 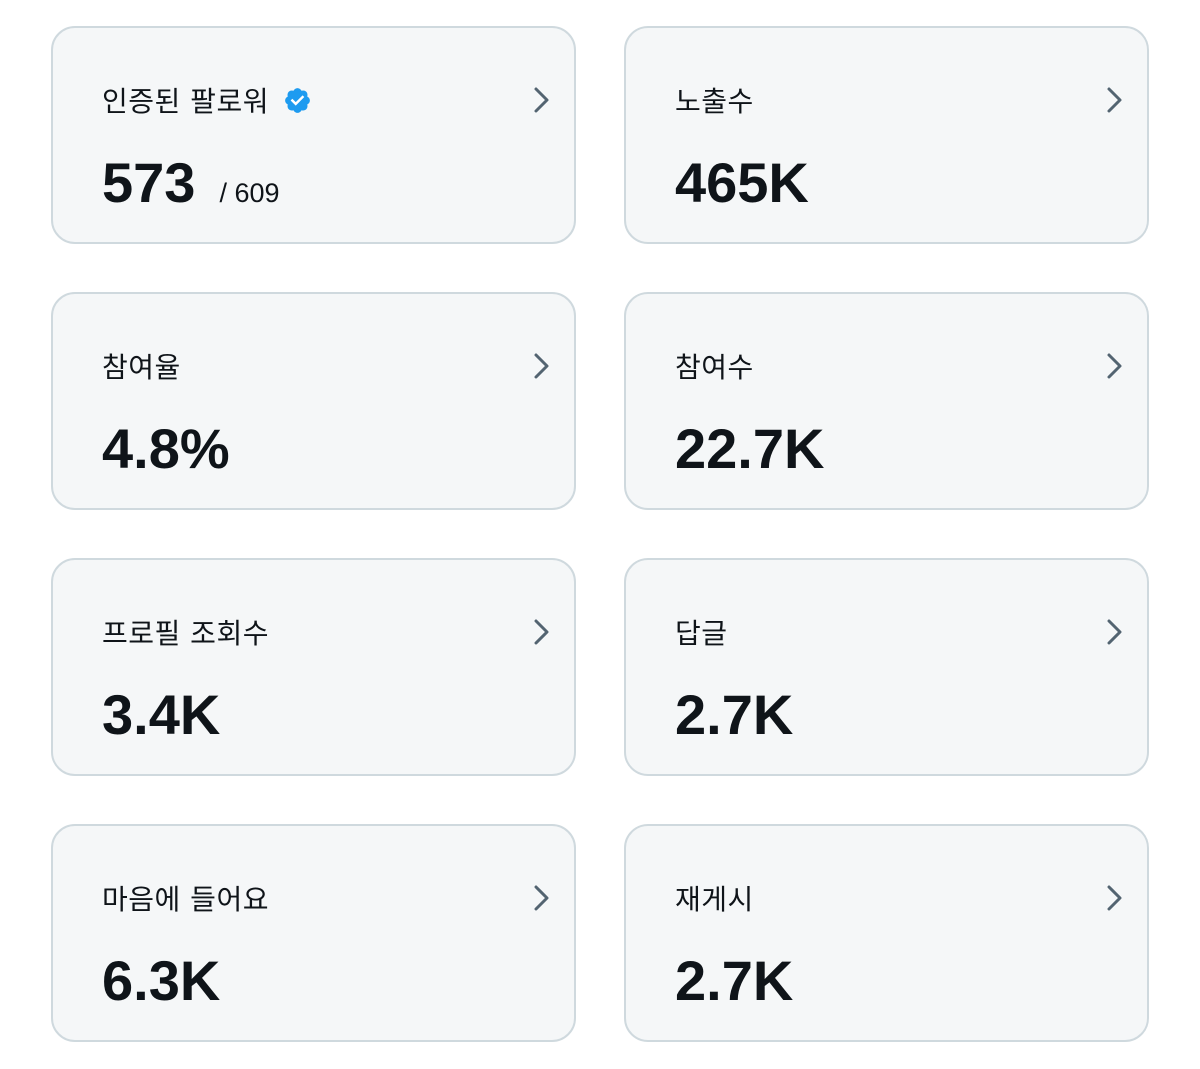 I want to click on card-value: 6.3K, so click(x=161, y=980).